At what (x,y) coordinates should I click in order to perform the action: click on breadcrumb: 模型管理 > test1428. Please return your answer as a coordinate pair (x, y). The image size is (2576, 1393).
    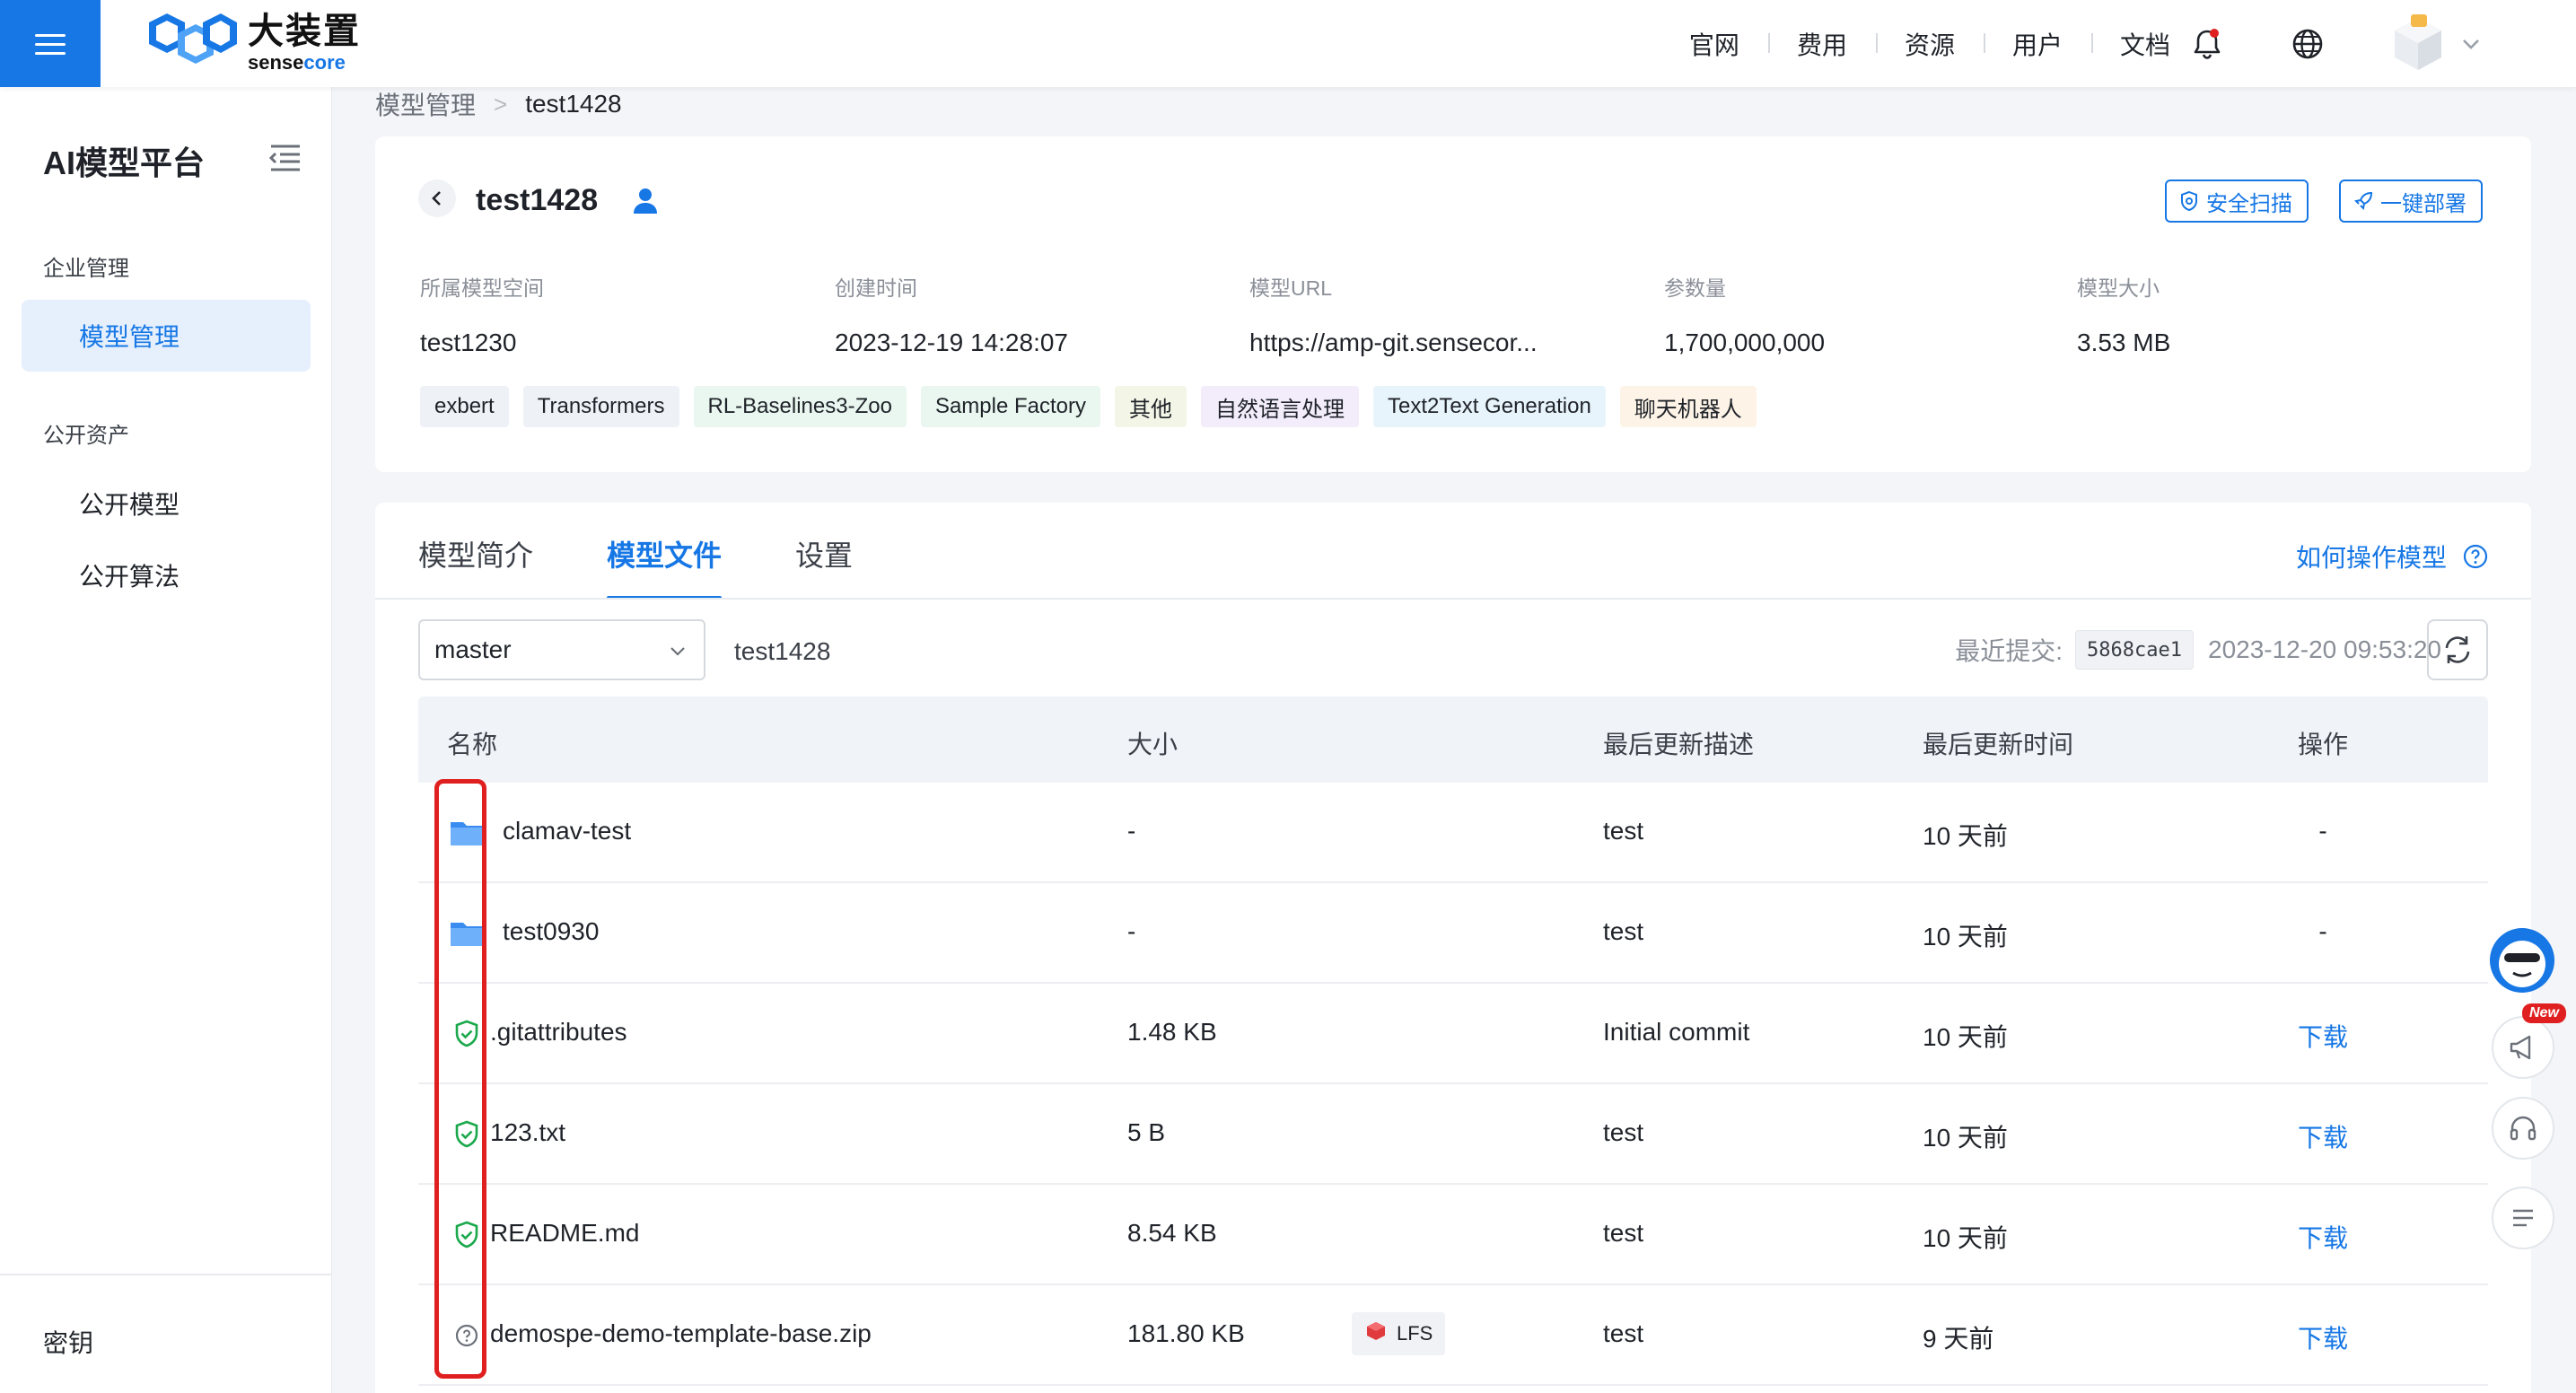
    Looking at the image, I should click on (498, 104).